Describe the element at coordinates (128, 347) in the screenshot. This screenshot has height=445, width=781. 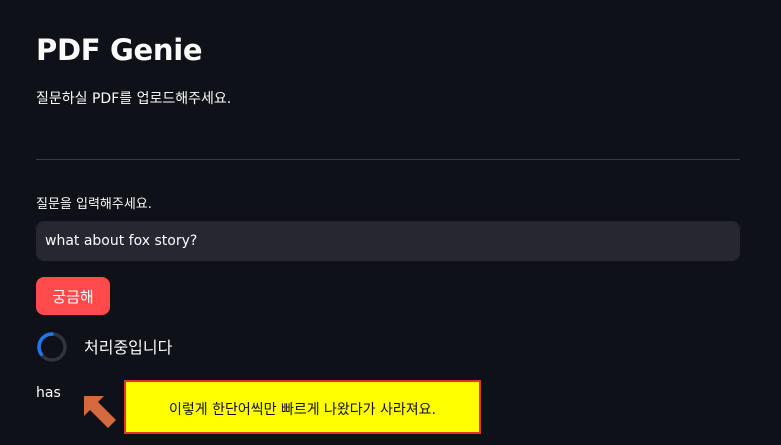
I see `processing-status-text: 처리중입니다` at that location.